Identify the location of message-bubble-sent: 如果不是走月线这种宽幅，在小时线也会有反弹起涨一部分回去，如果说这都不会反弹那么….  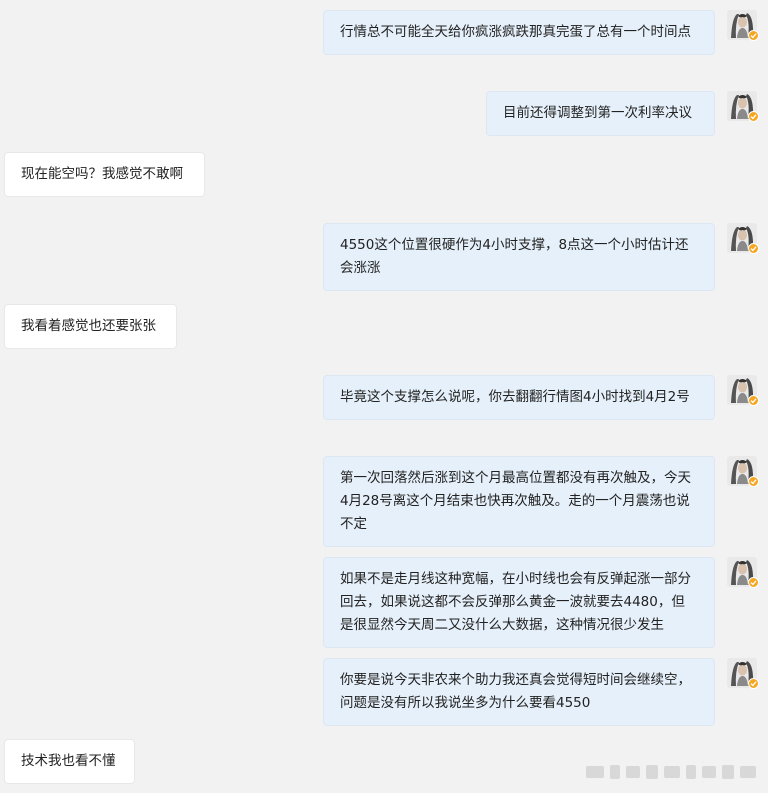
(519, 602).